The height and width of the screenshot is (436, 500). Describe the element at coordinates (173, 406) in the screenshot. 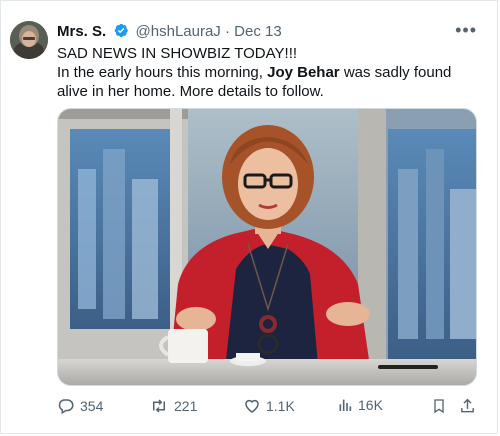

I see `retweet-button: 221` at that location.